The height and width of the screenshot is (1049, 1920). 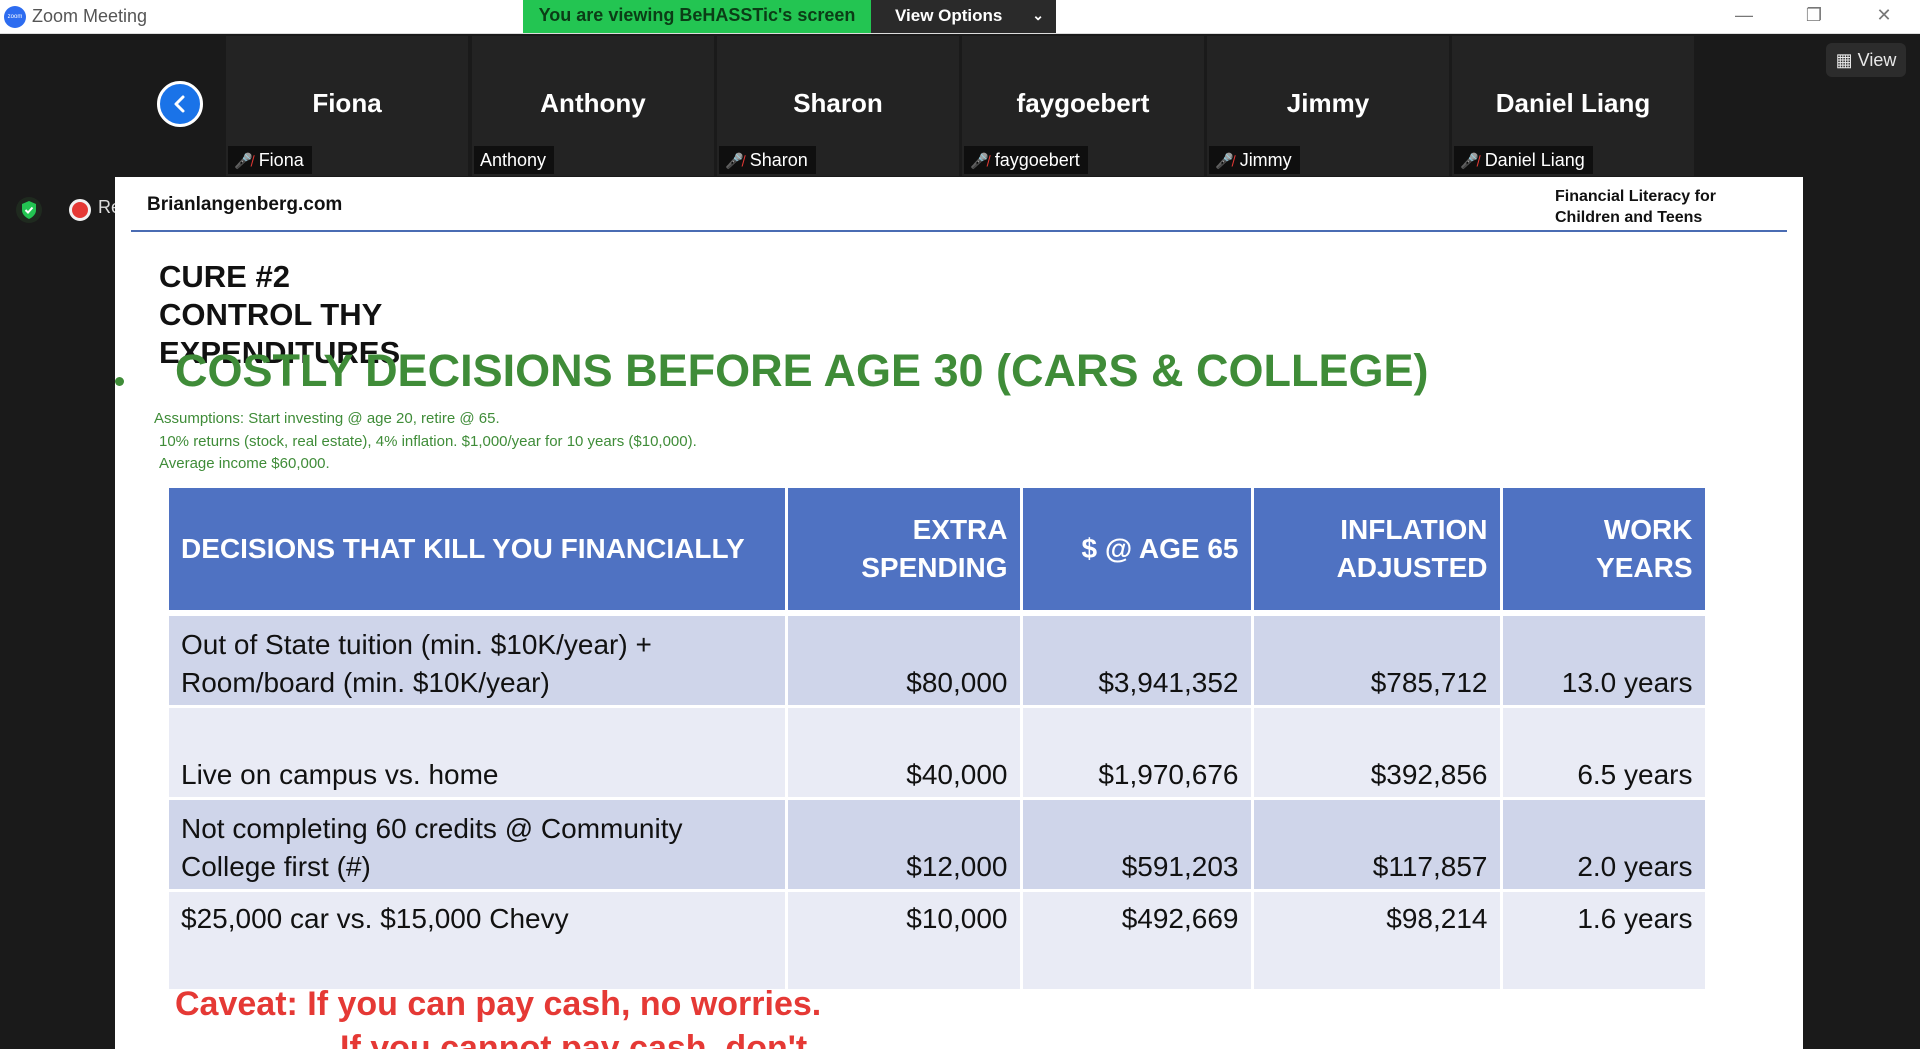 I want to click on column-header: DECISIONS THAT KILL YOU FINANCIALLY, so click(x=478, y=552).